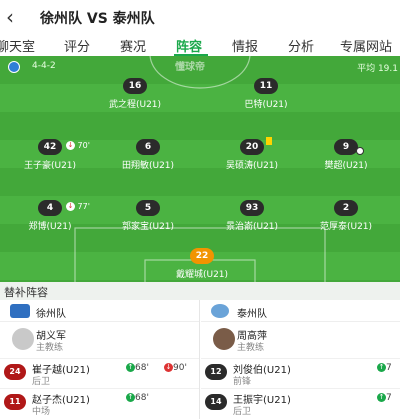 The image size is (400, 419). I want to click on formation-label: 4-4-2, so click(44, 66).